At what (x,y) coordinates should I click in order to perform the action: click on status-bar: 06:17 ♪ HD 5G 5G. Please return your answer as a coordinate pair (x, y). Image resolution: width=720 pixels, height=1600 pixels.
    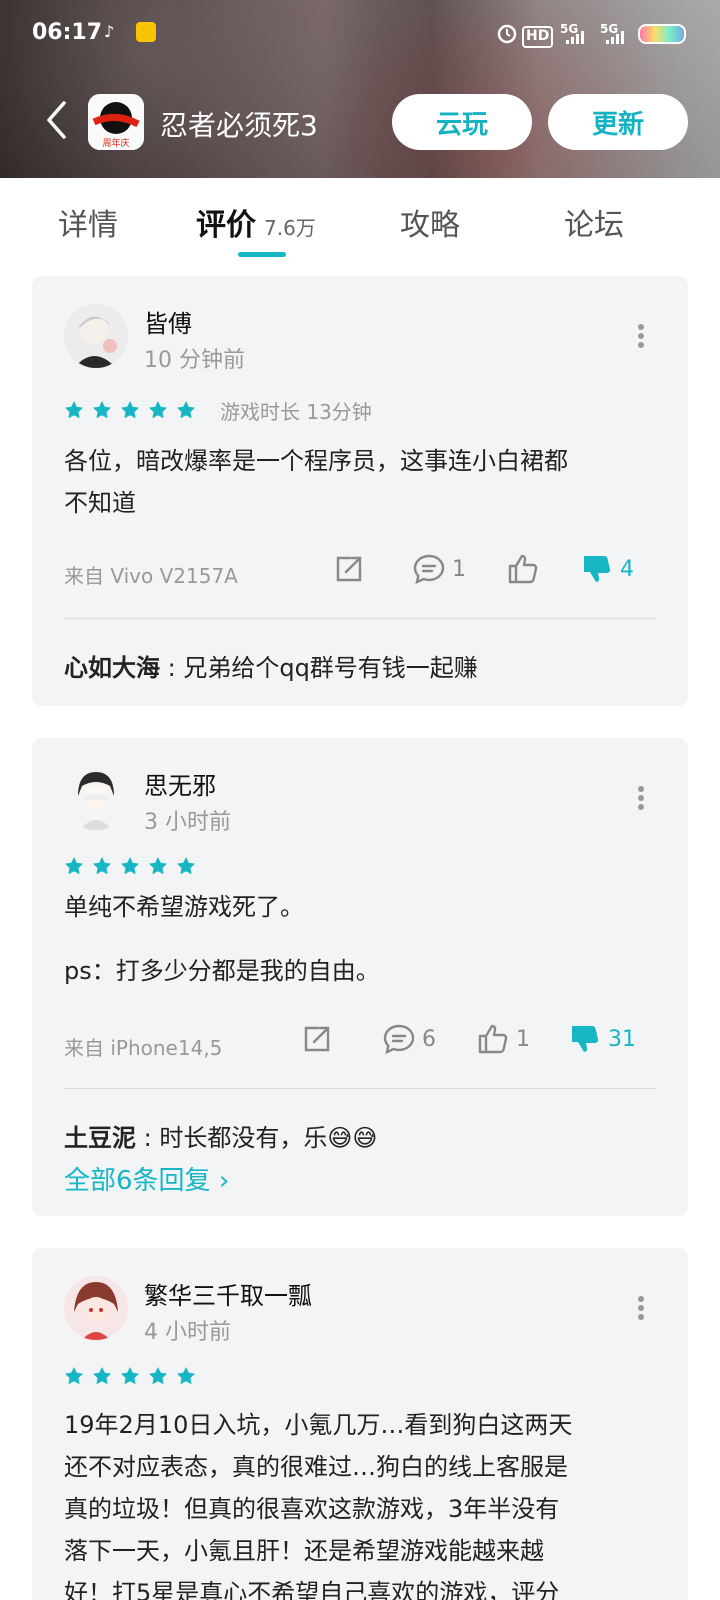
    Looking at the image, I should click on (360, 34).